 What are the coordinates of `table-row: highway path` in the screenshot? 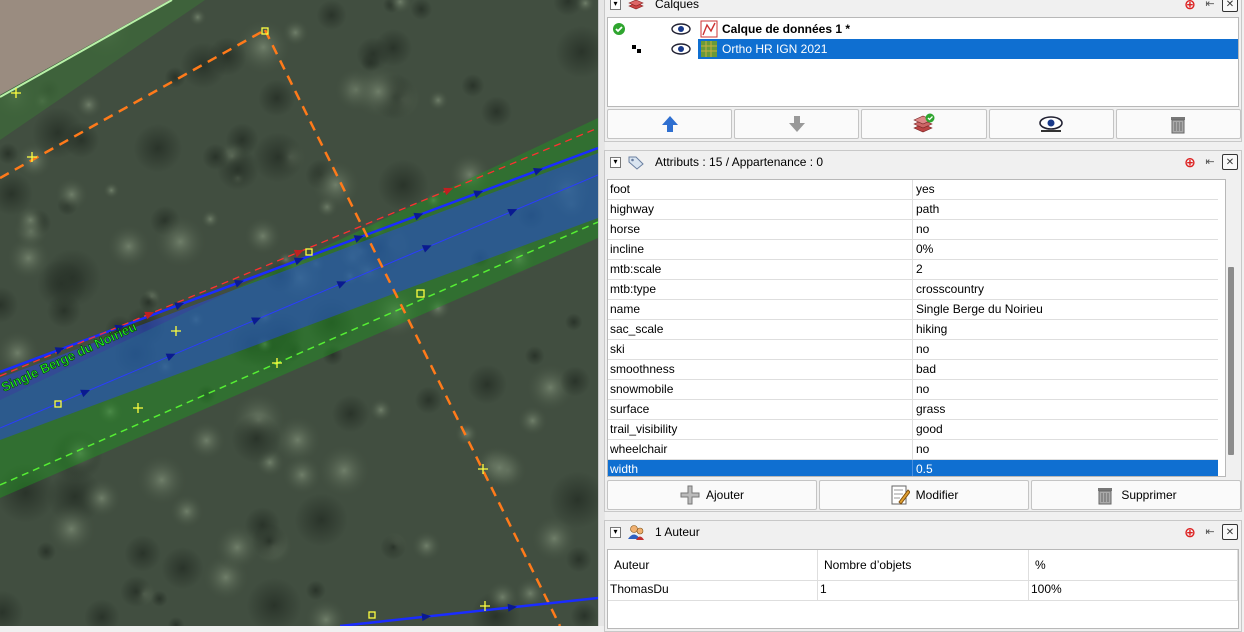 It's located at (913, 210).